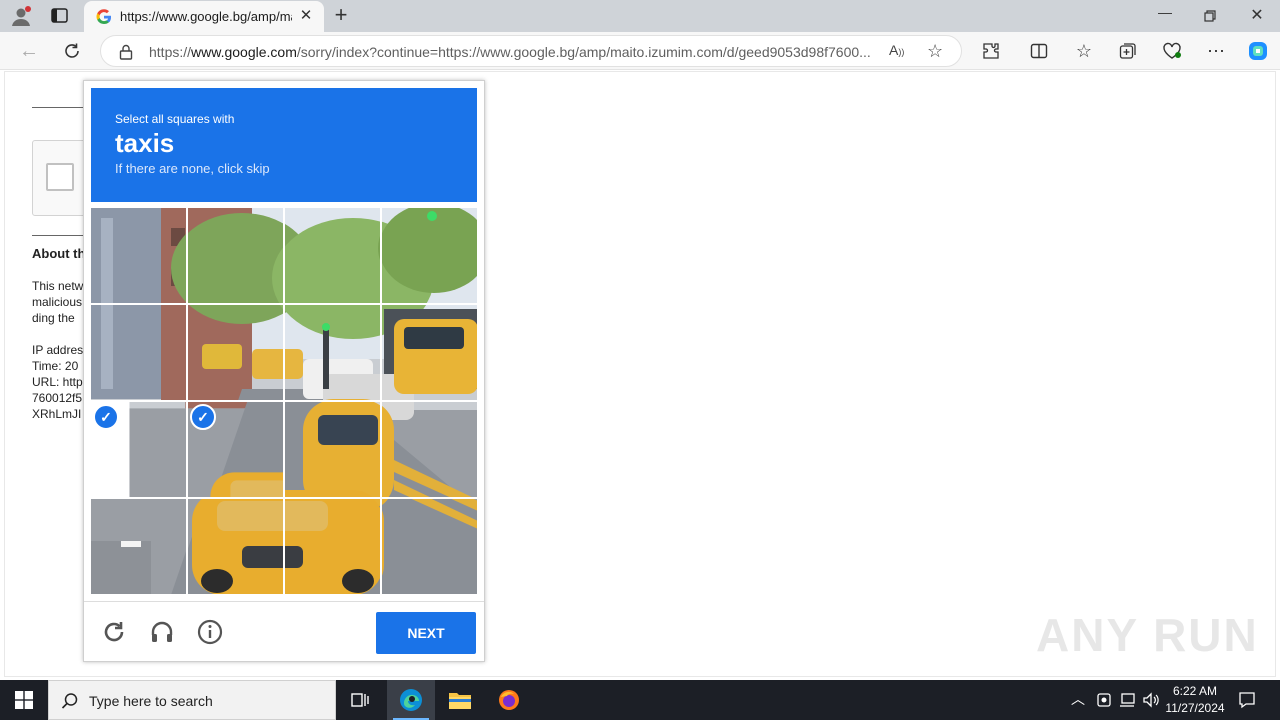 This screenshot has width=1280, height=720. What do you see at coordinates (57, 382) in the screenshot?
I see `info-line: URL: http` at bounding box center [57, 382].